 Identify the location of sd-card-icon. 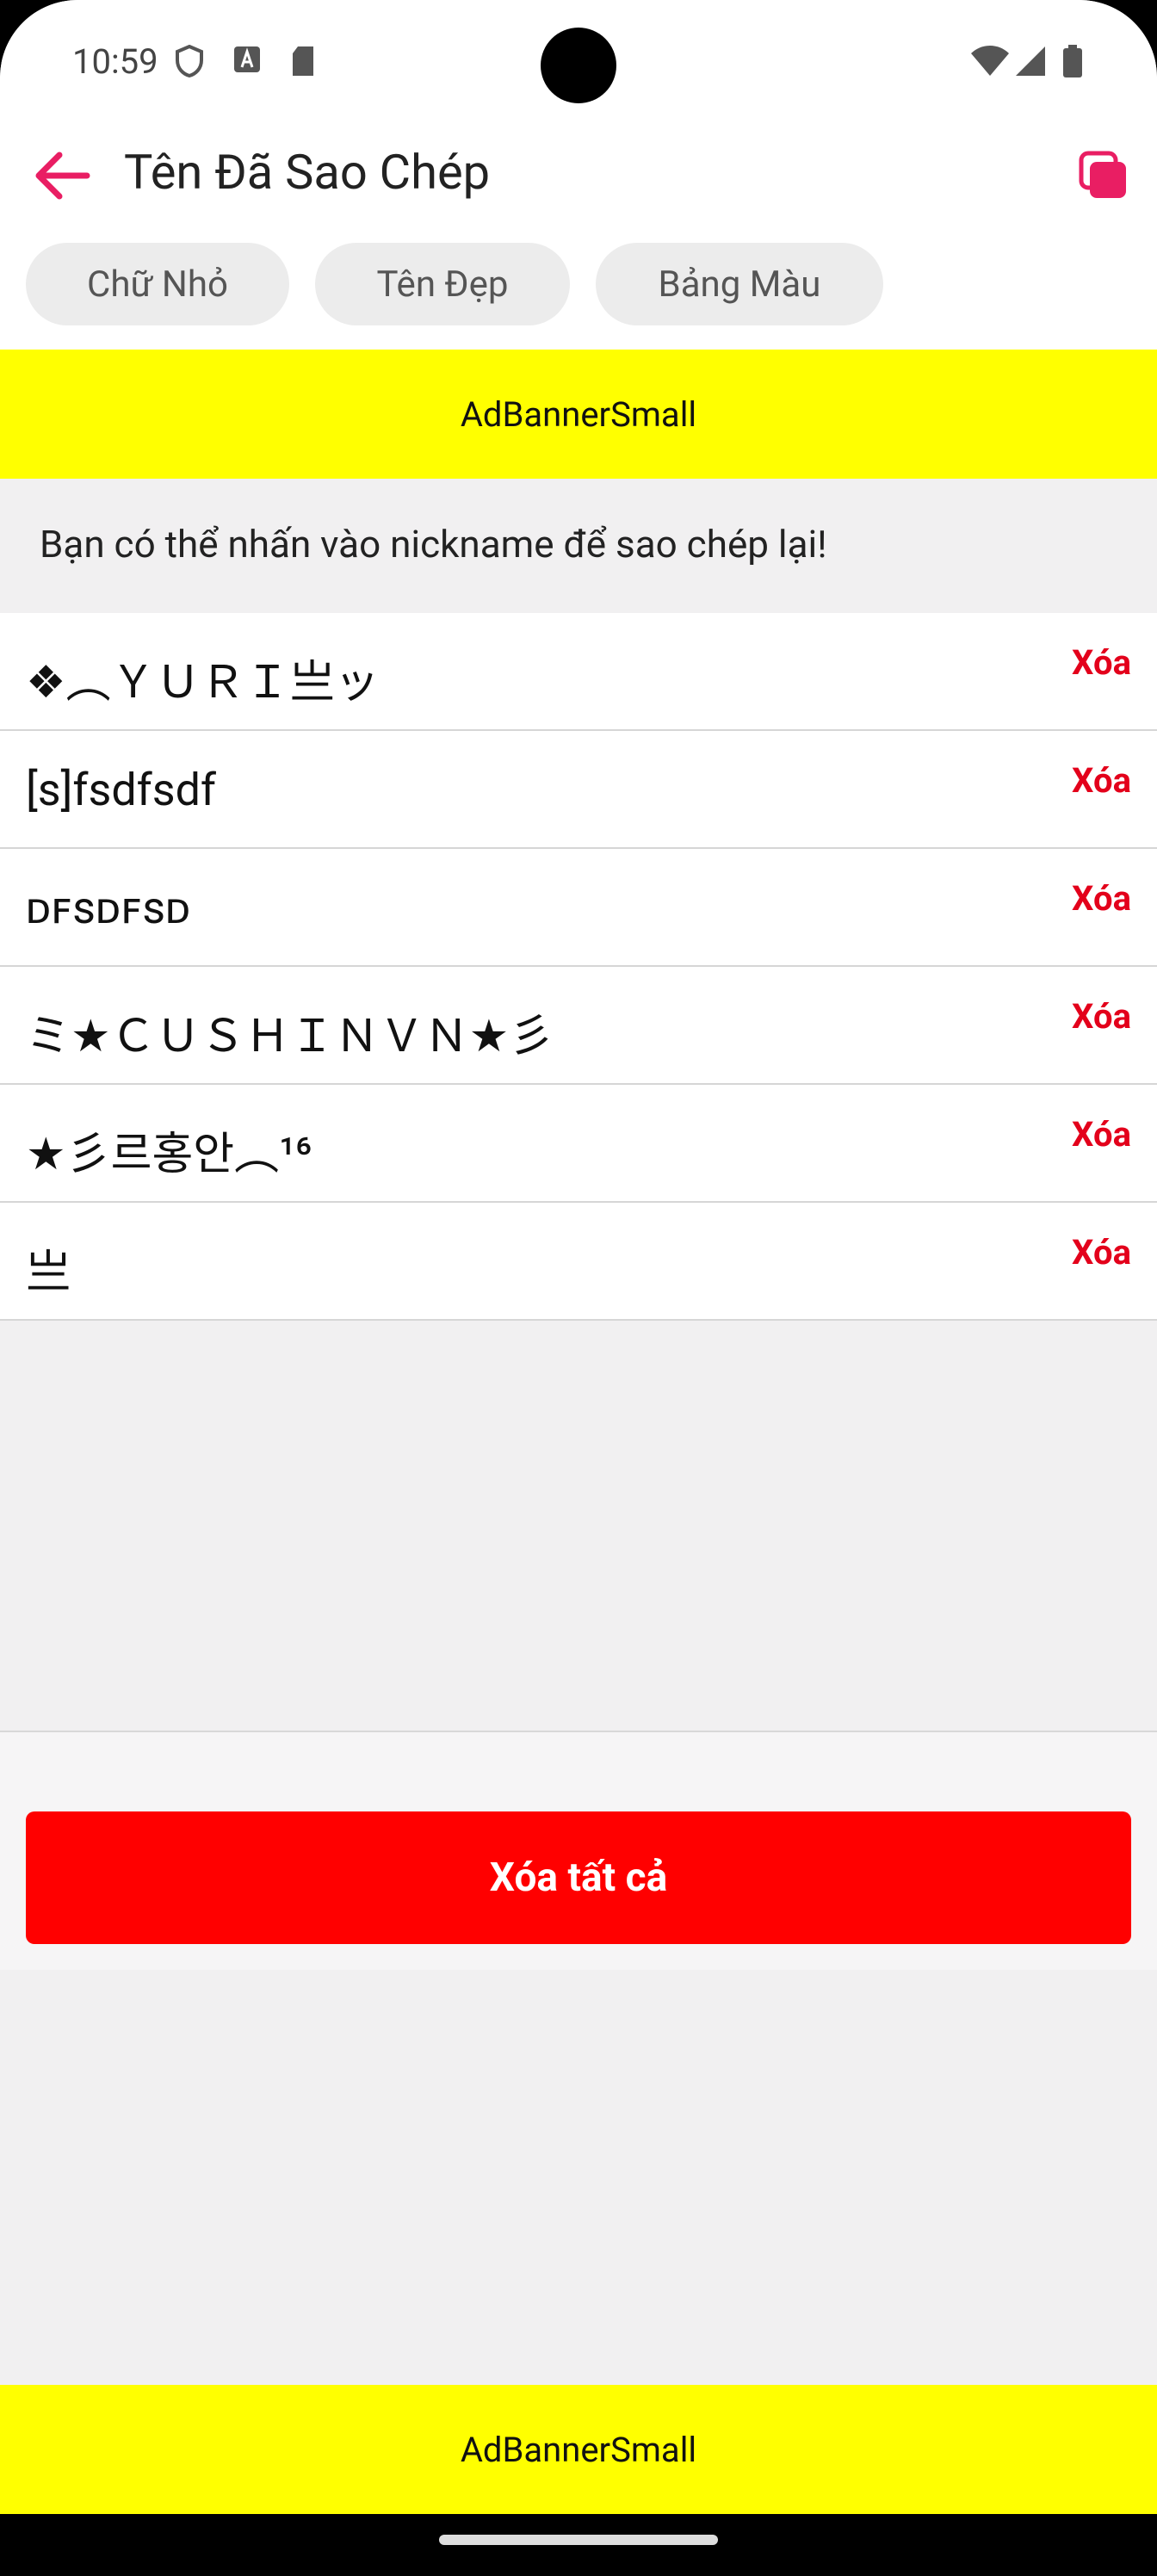
(305, 61).